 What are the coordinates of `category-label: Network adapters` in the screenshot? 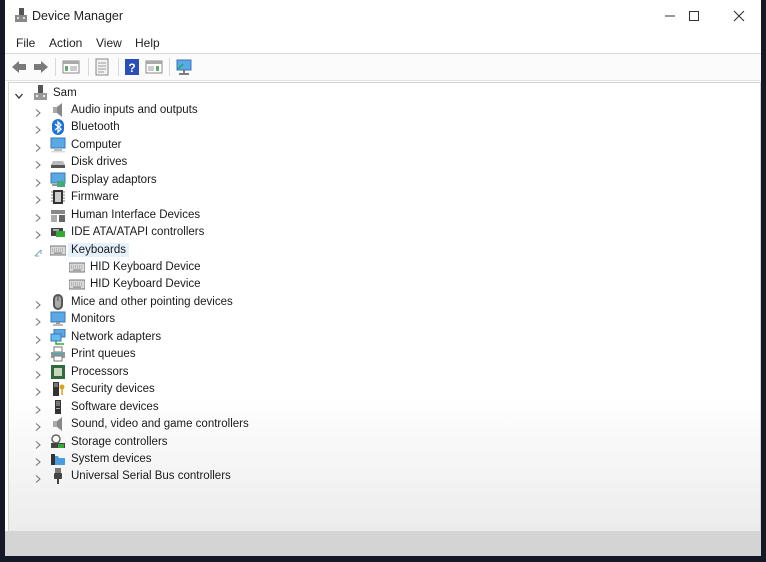 It's located at (116, 336).